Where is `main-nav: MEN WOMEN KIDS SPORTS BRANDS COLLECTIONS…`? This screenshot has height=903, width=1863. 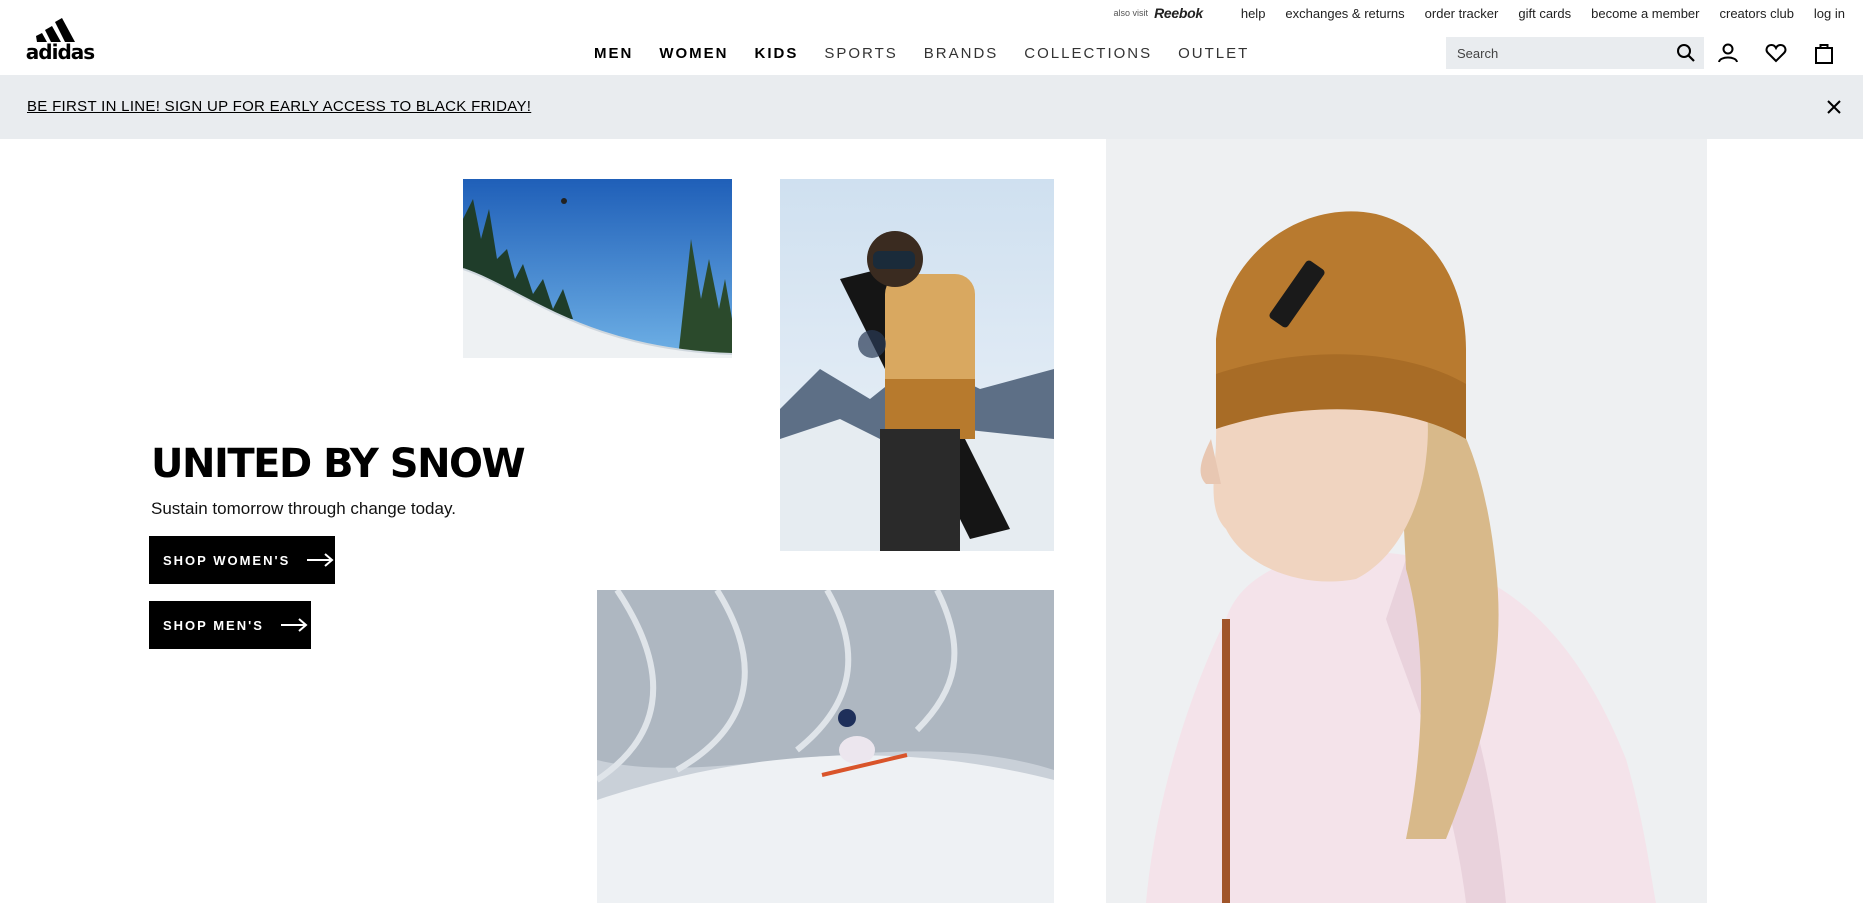
main-nav: MEN WOMEN KIDS SPORTS BRANDS COLLECTIONS… is located at coordinates (921, 53).